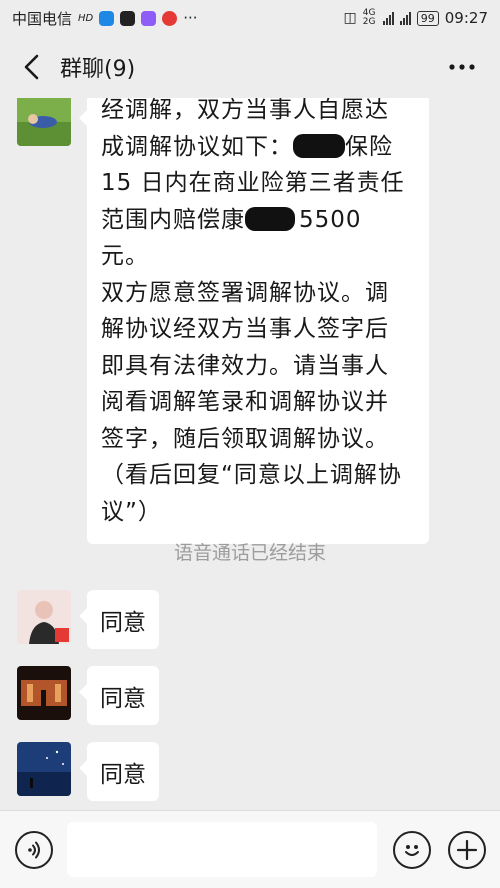 This screenshot has height=888, width=500. What do you see at coordinates (231, 237) in the screenshot?
I see `message-line: 范围内赔偿康 5500 元。` at bounding box center [231, 237].